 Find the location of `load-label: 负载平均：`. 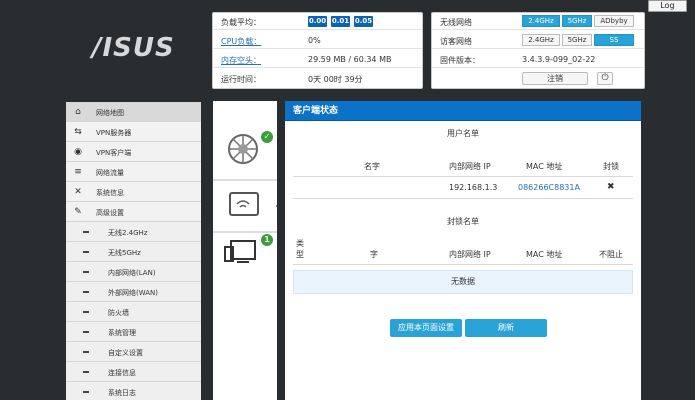

load-label: 负载平均： is located at coordinates (241, 22).